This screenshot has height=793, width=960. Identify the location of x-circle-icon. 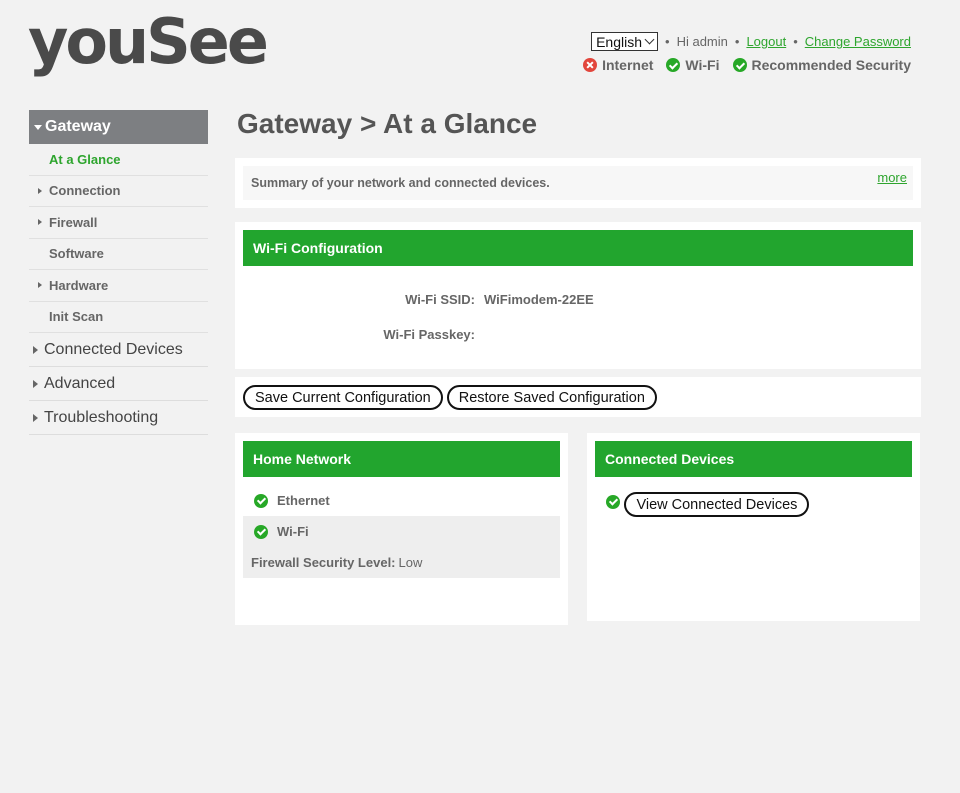
(590, 65).